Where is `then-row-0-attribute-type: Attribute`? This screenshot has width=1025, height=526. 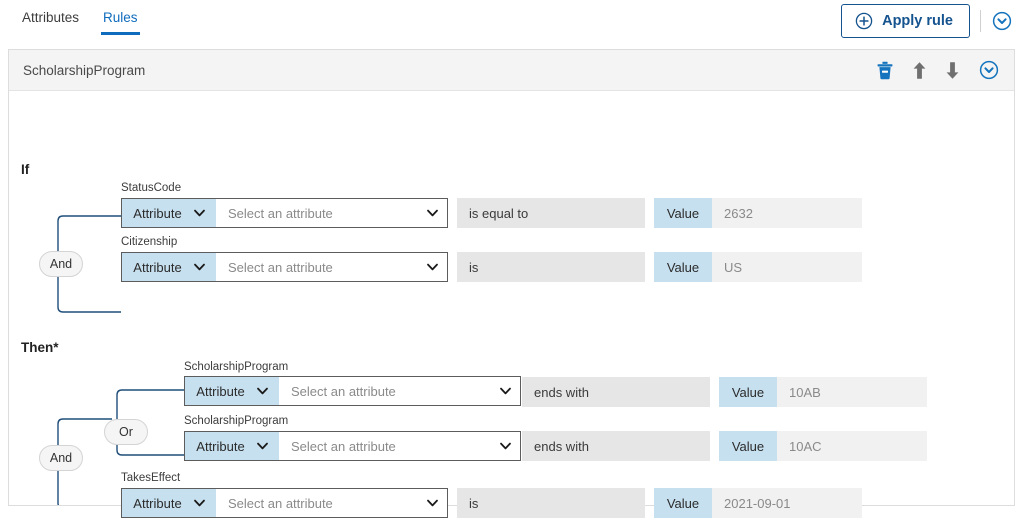
then-row-0-attribute-type: Attribute is located at coordinates (232, 391).